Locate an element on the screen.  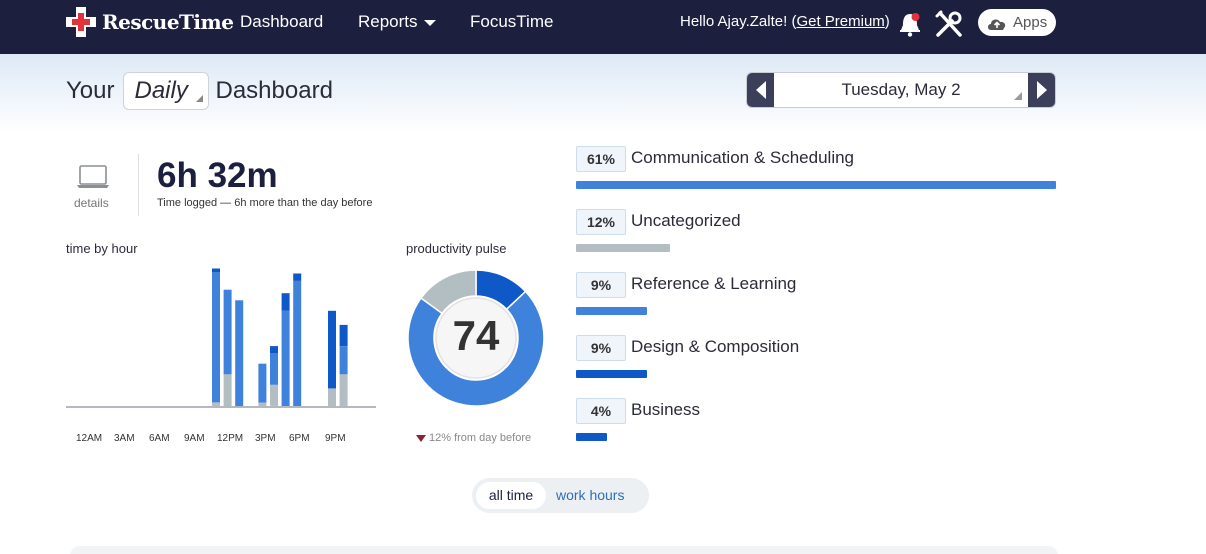
category-name: Uncategorized is located at coordinates (686, 221).